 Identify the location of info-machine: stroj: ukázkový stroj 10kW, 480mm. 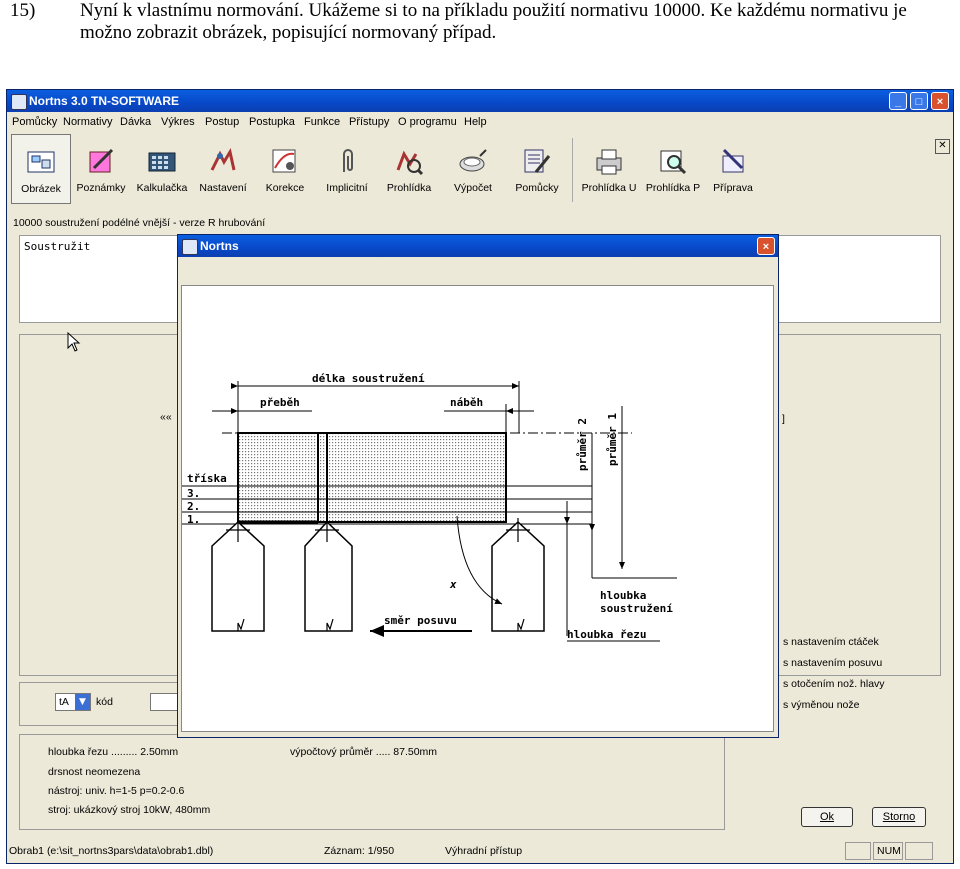
(129, 810).